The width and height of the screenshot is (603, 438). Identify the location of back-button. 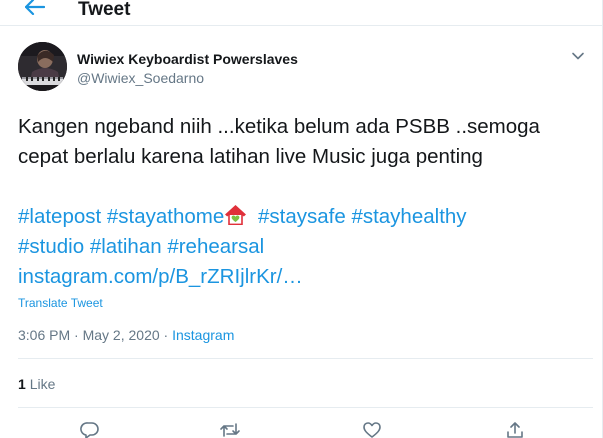
(35, 10).